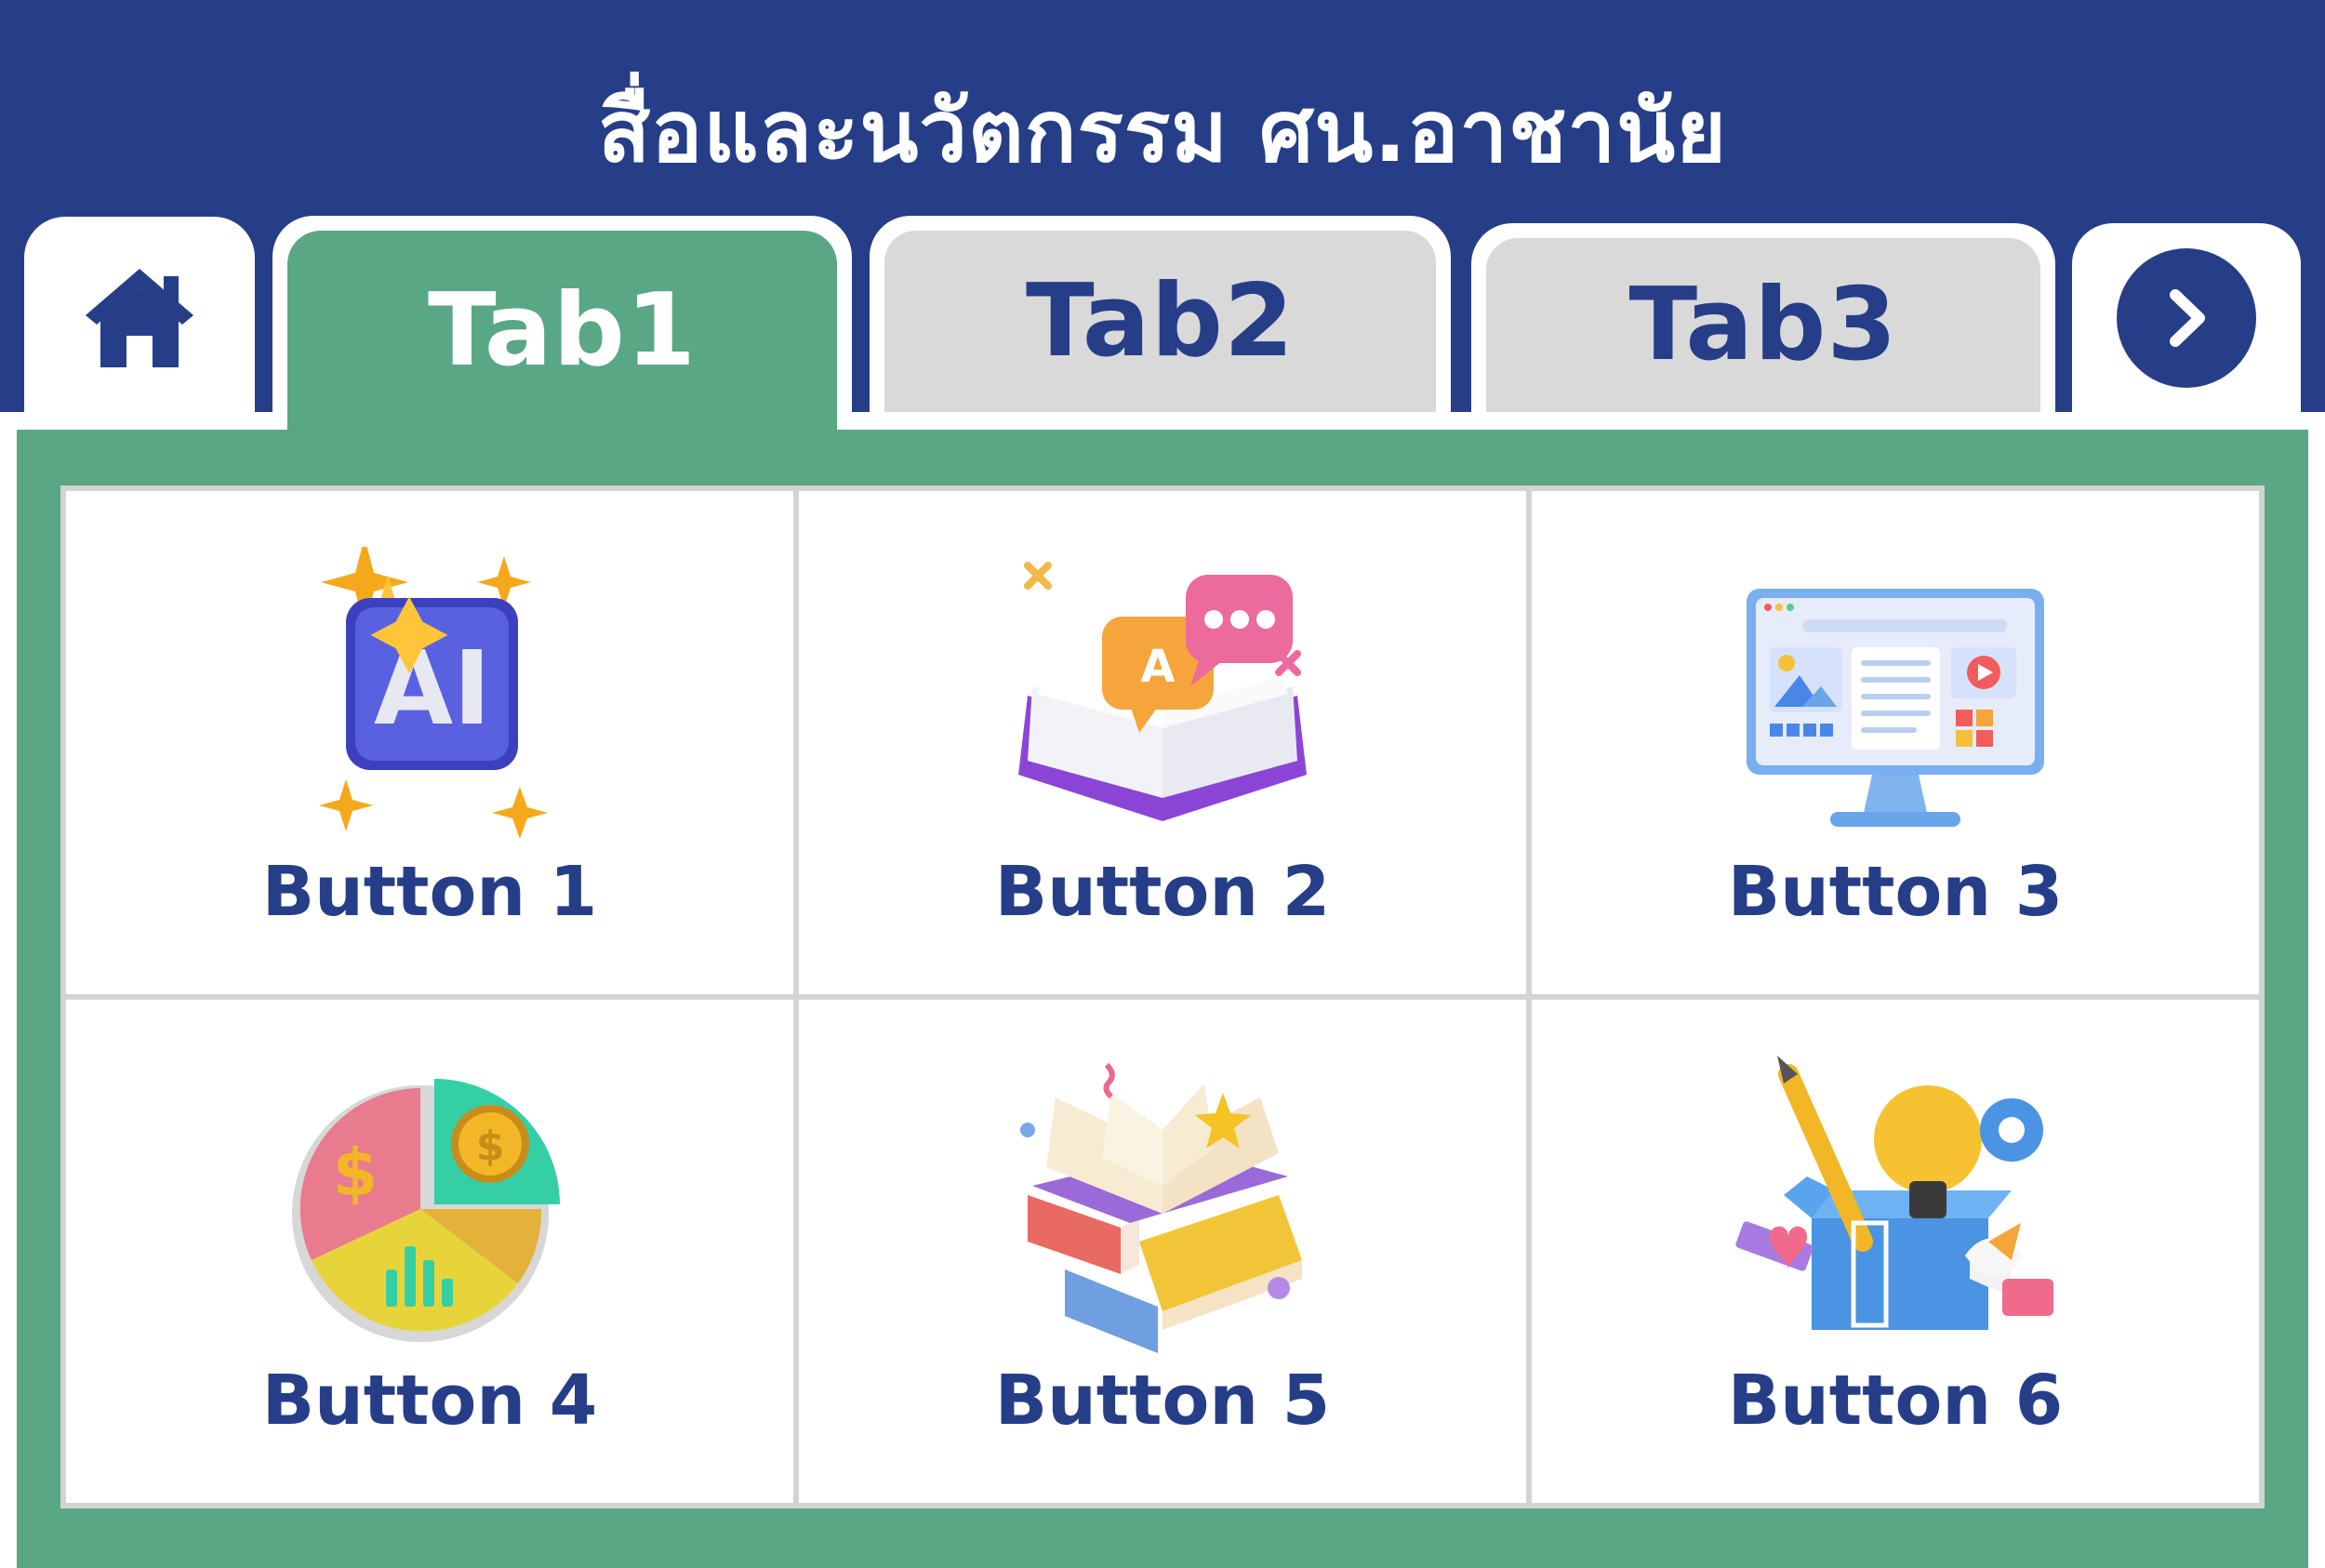  I want to click on idea-box-icon, so click(1894, 1193).